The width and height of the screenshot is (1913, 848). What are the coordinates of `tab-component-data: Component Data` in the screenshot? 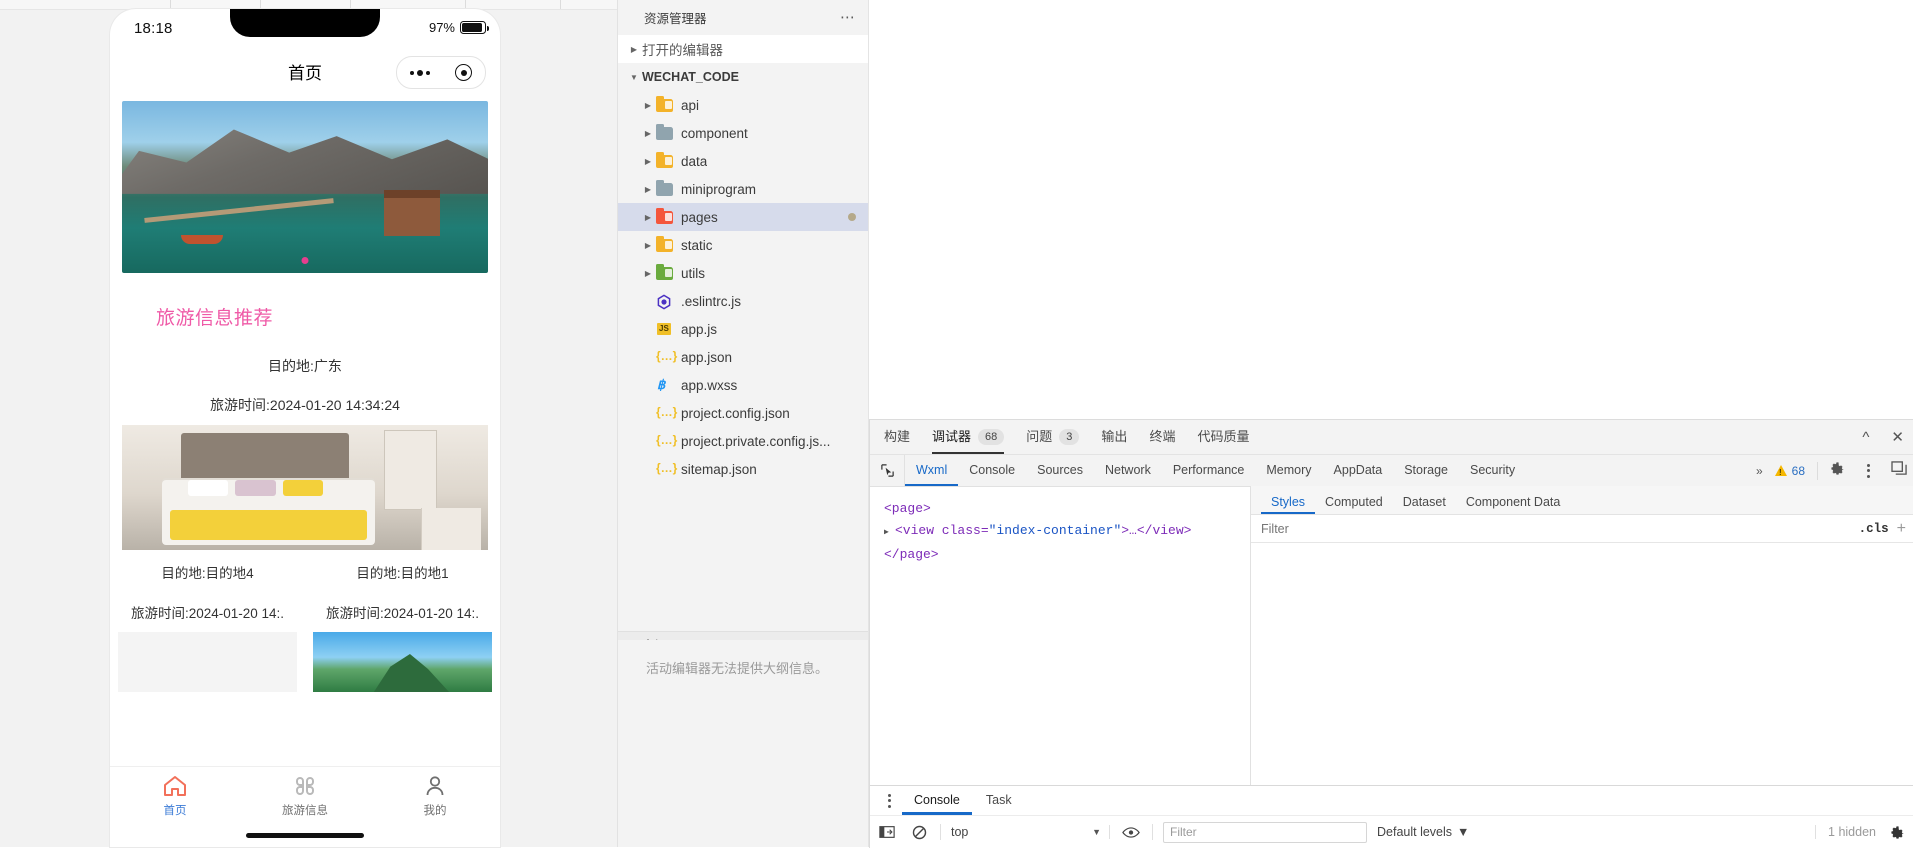 It's located at (1513, 504).